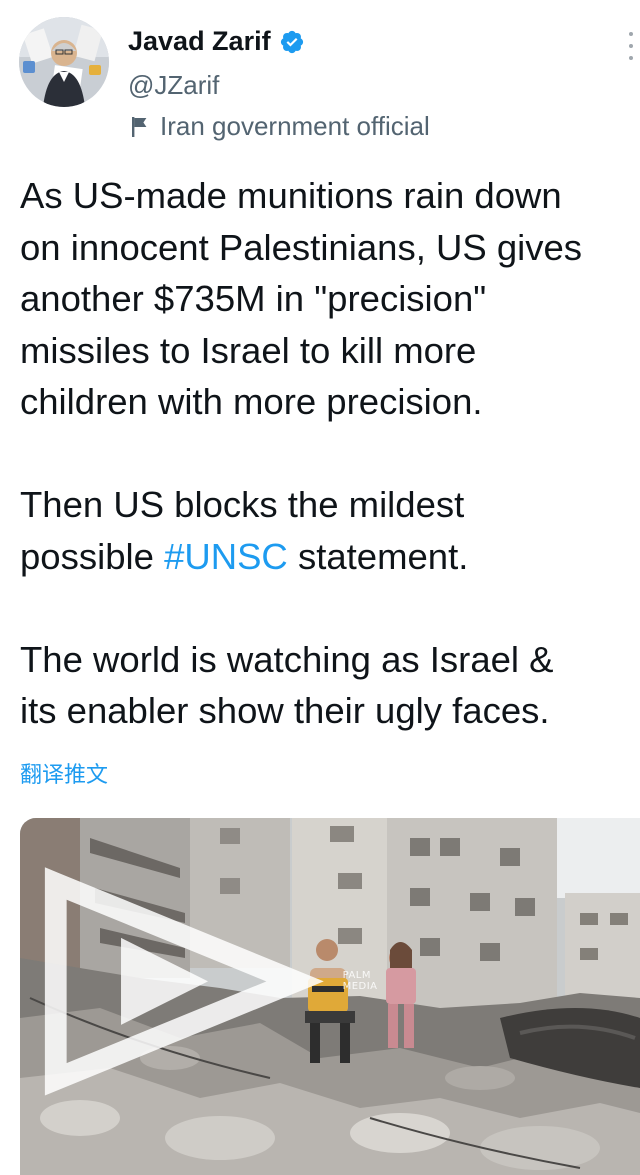 Image resolution: width=640 pixels, height=1175 pixels. I want to click on watermark-line: PALM, so click(356, 976).